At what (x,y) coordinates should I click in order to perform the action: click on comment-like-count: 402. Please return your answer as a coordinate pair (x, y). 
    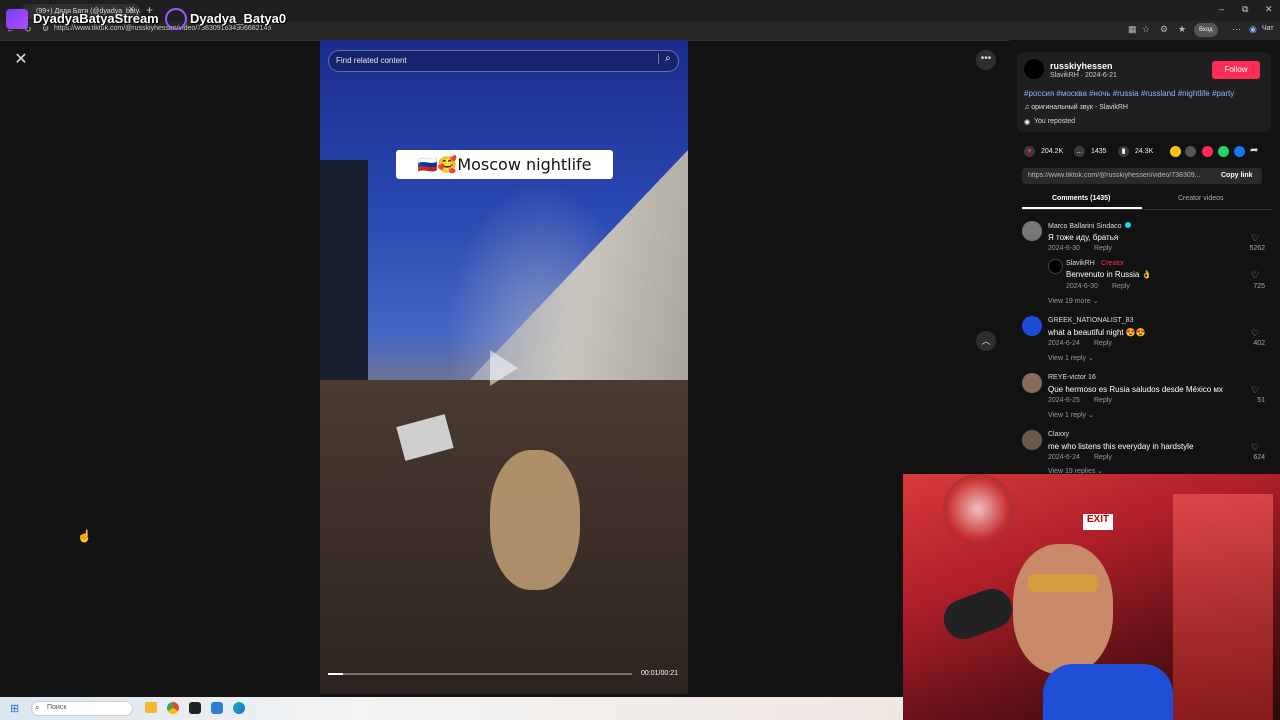
    Looking at the image, I should click on (1259, 343).